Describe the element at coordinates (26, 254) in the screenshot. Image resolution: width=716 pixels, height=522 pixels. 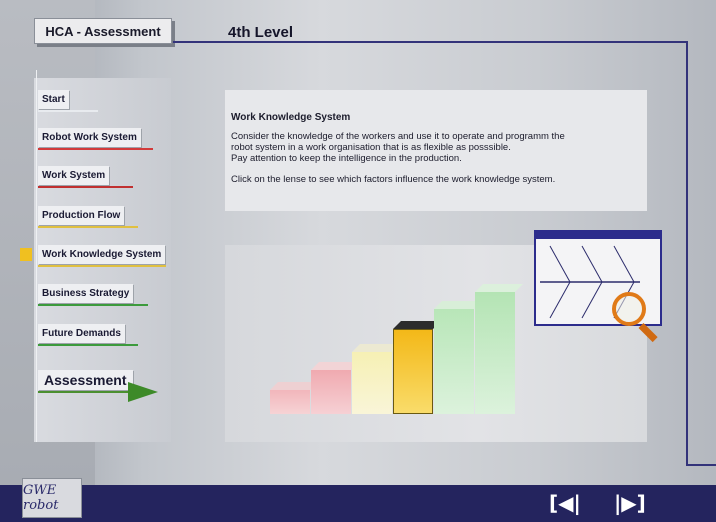
I see `active-item-marker` at that location.